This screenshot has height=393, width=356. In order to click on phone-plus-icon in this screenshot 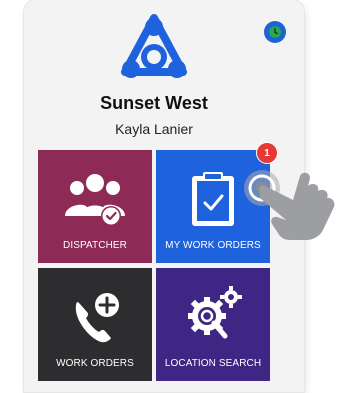, I will do `click(95, 320)`.